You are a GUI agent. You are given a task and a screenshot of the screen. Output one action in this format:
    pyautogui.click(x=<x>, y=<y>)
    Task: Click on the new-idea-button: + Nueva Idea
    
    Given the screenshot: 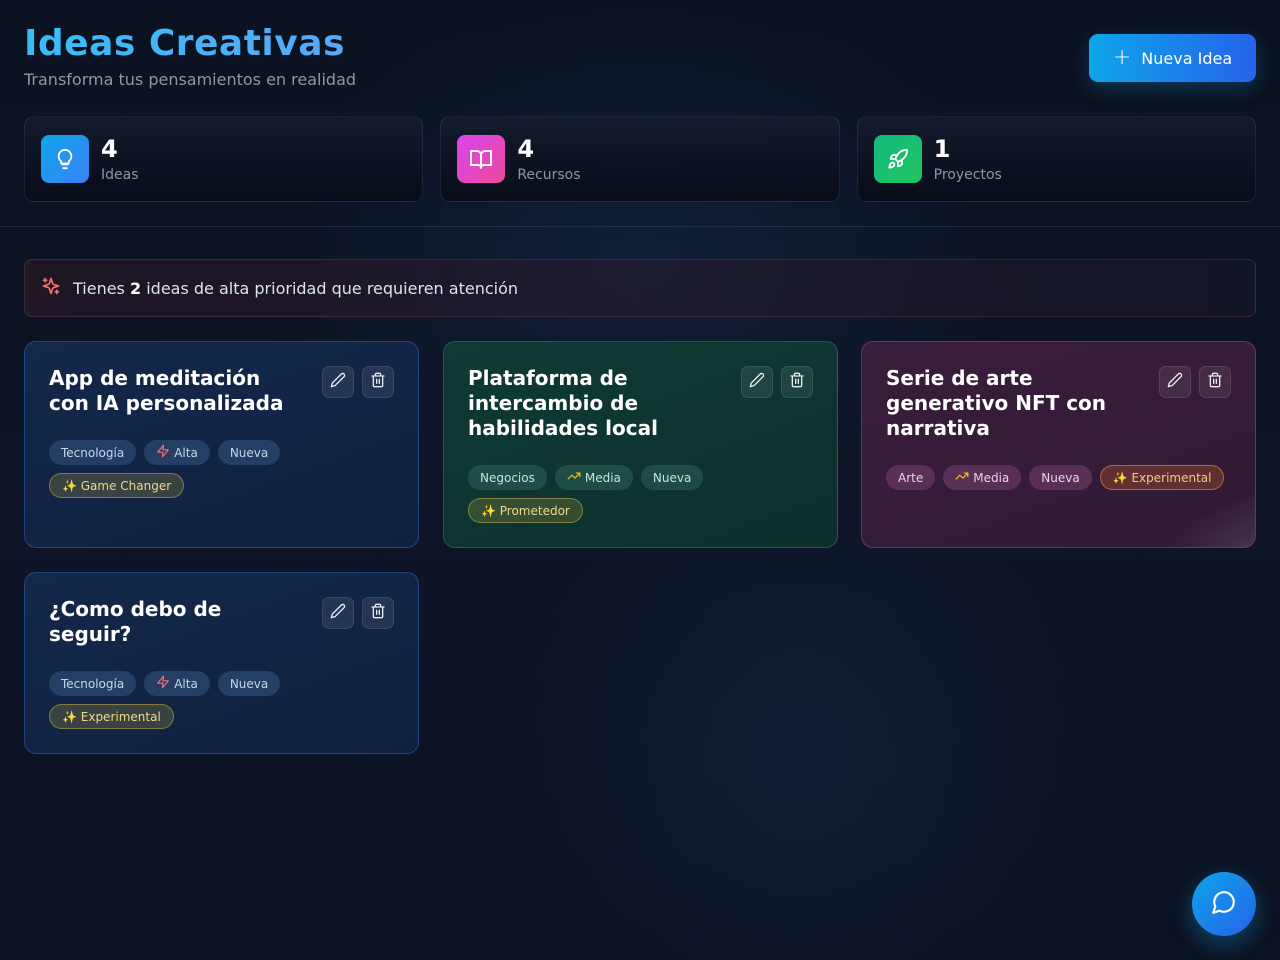 What is the action you would take?
    pyautogui.click(x=1172, y=58)
    